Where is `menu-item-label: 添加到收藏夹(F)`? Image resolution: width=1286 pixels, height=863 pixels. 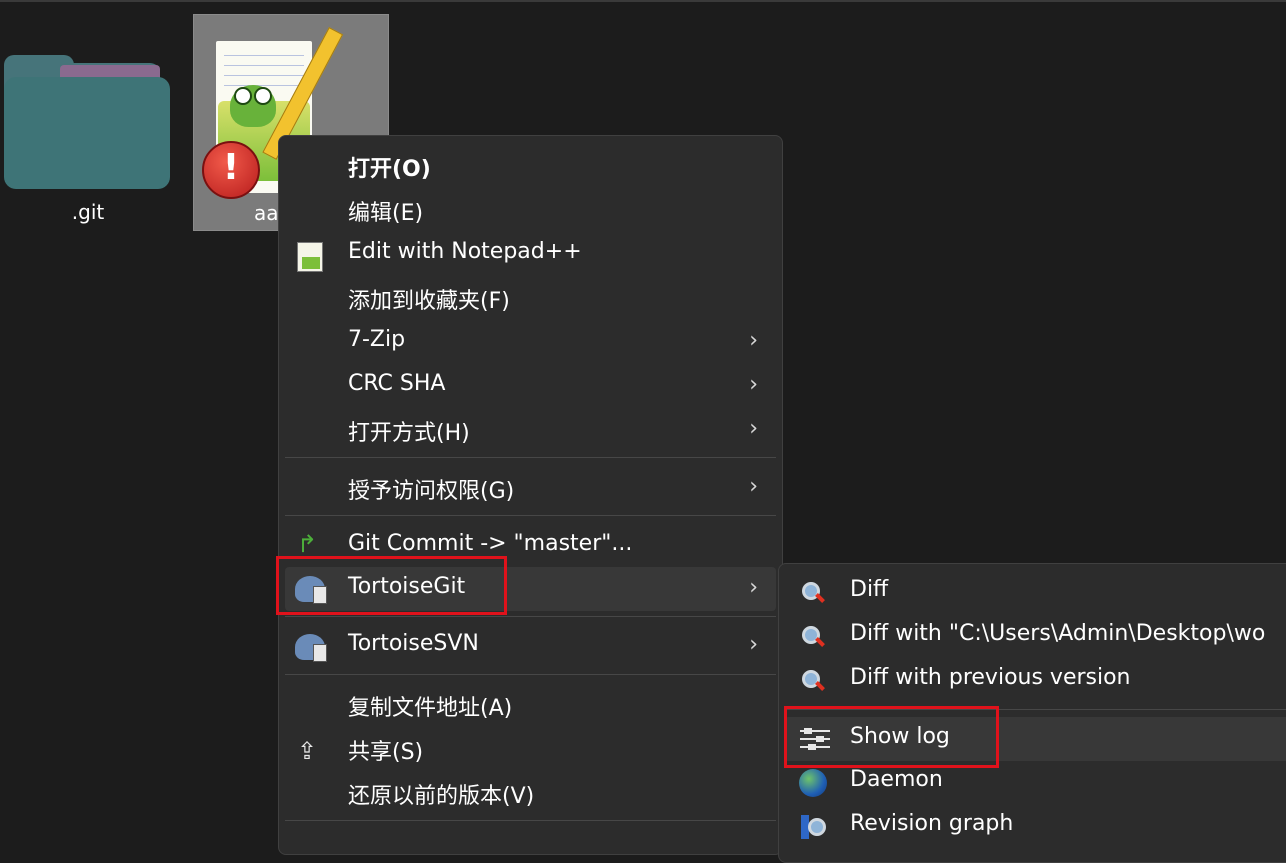
menu-item-label: 添加到收藏夹(F) is located at coordinates (429, 301).